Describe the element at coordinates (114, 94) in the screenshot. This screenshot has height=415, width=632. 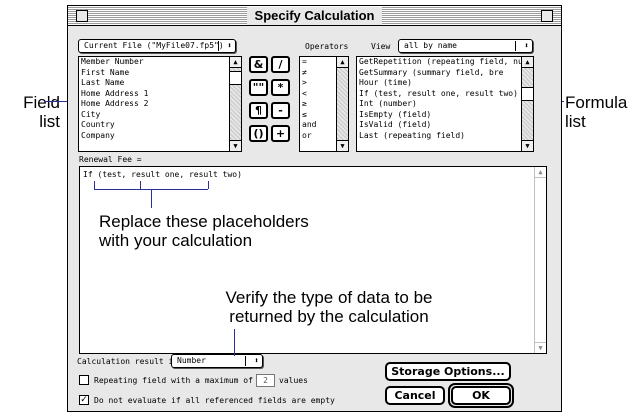
I see `field-list-item: Home Address 1` at that location.